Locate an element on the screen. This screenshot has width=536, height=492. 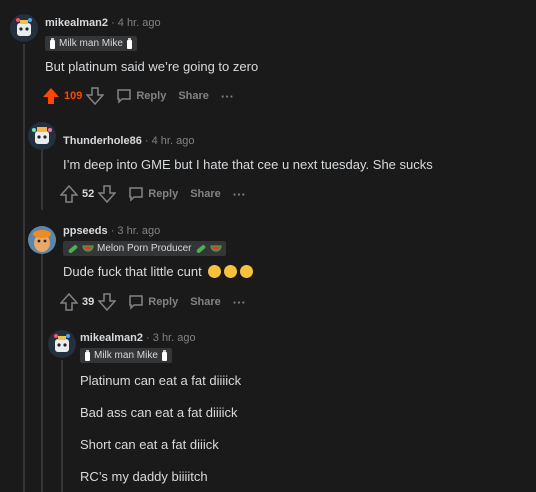
comment-meta: ppseeds · 3 hr. ago is located at coordinates (111, 231).